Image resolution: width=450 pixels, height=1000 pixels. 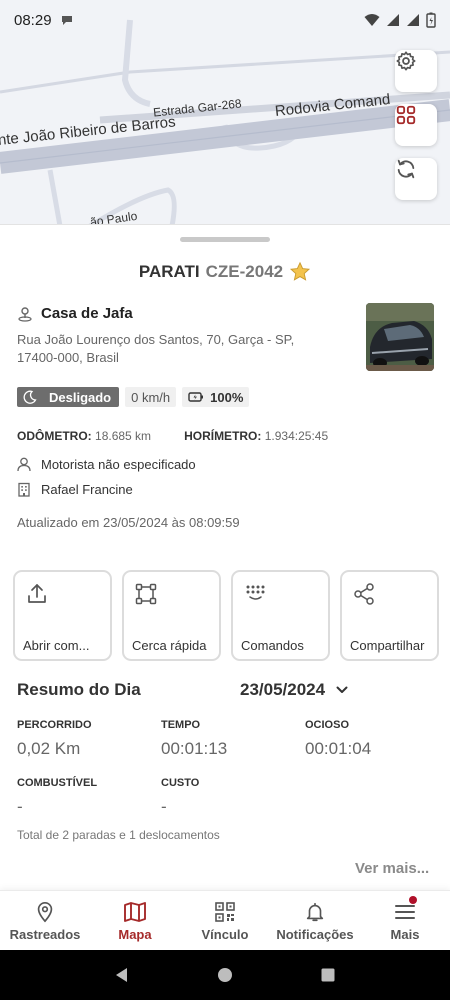 What do you see at coordinates (122, 975) in the screenshot?
I see `back-icon` at bounding box center [122, 975].